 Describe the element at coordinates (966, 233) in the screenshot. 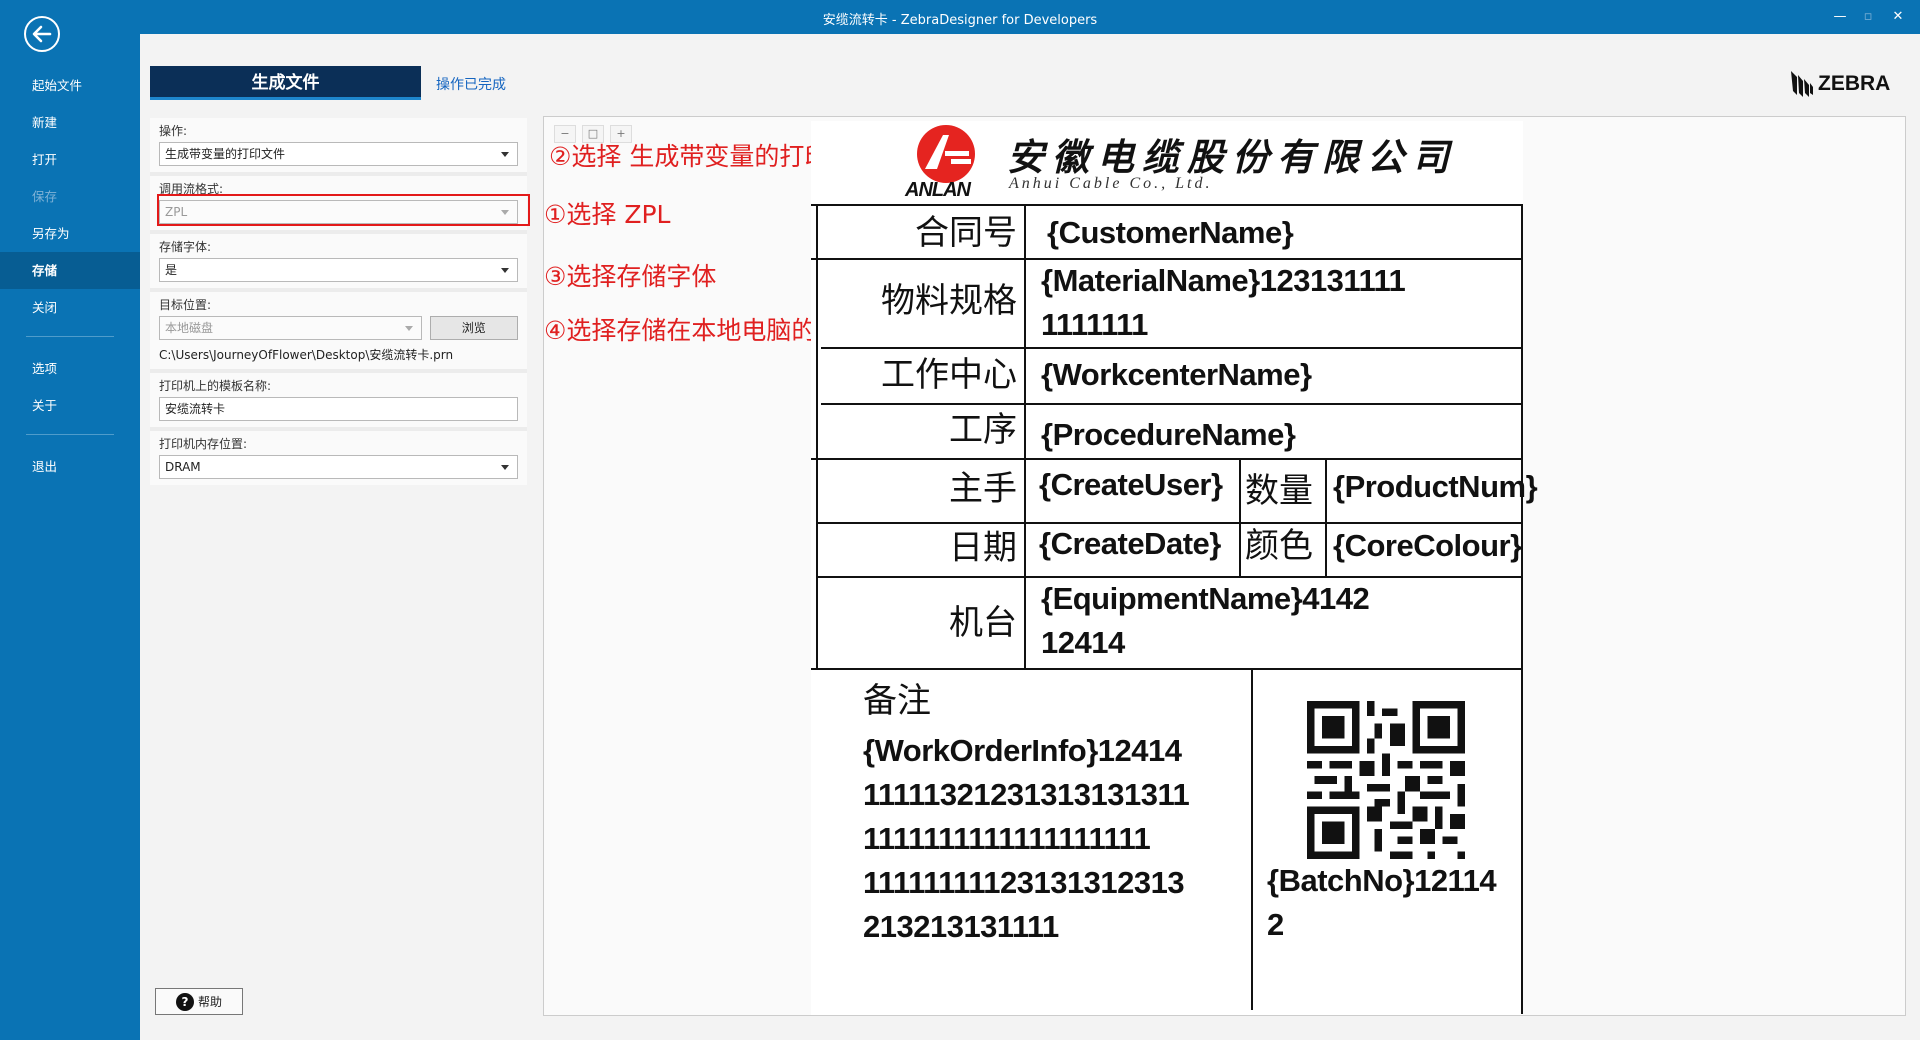

I see `contract-label: 合同号` at that location.